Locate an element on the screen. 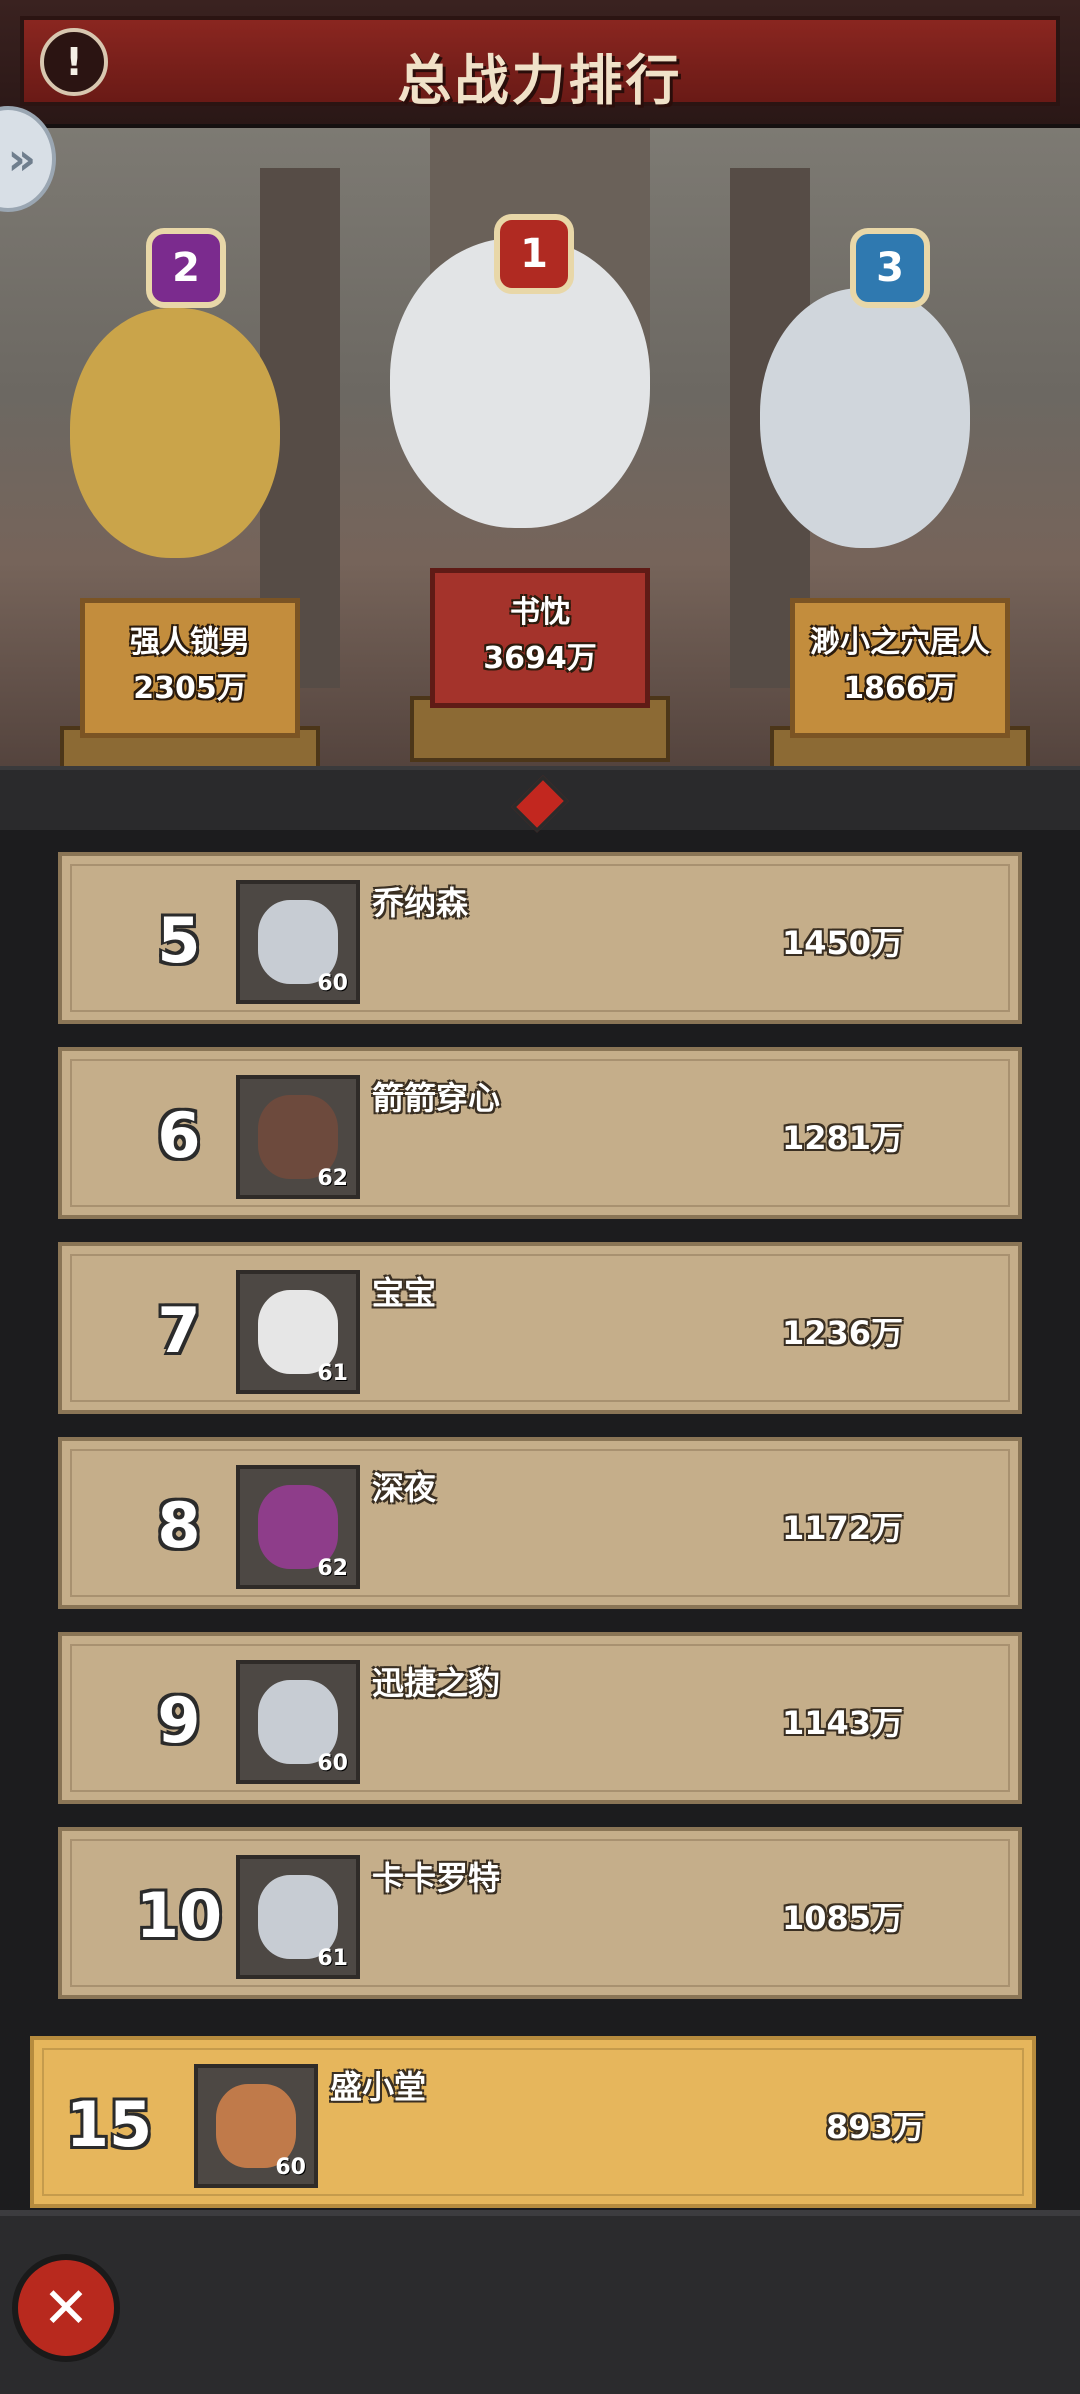 The width and height of the screenshot is (1080, 2394). rank-number: 7 is located at coordinates (179, 1330).